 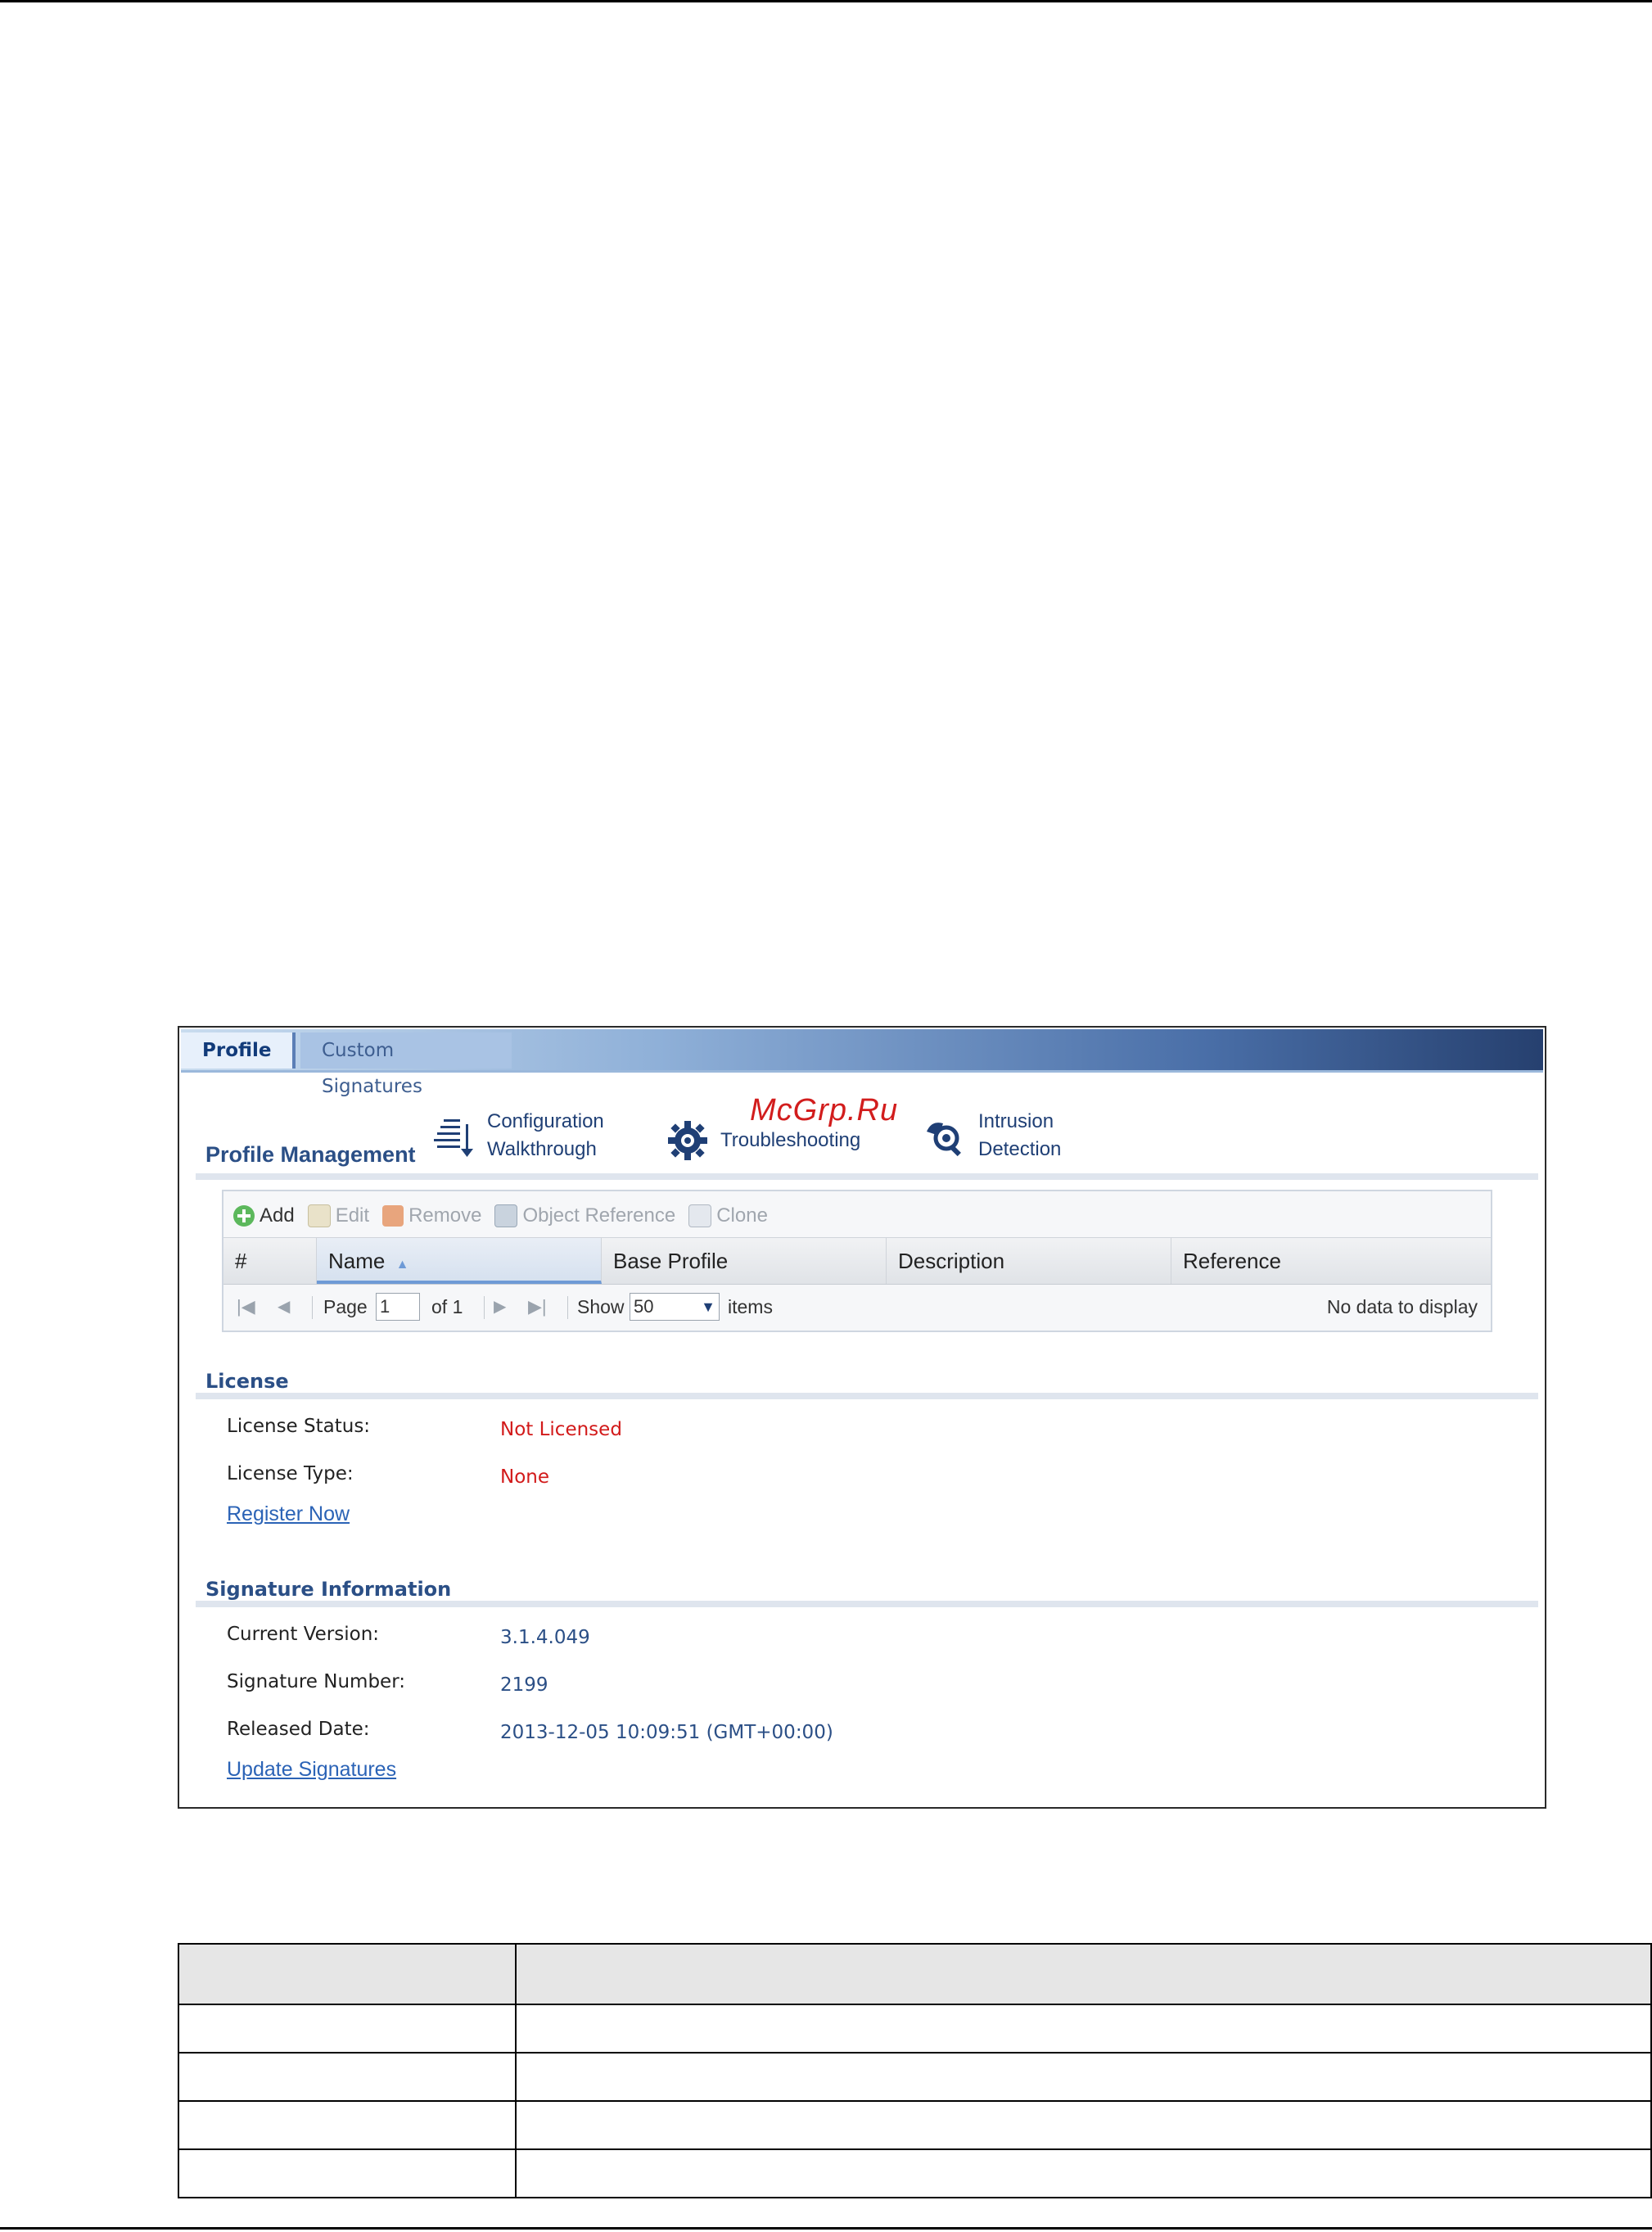 What do you see at coordinates (644, 1306) in the screenshot?
I see `page-size-value: 50` at bounding box center [644, 1306].